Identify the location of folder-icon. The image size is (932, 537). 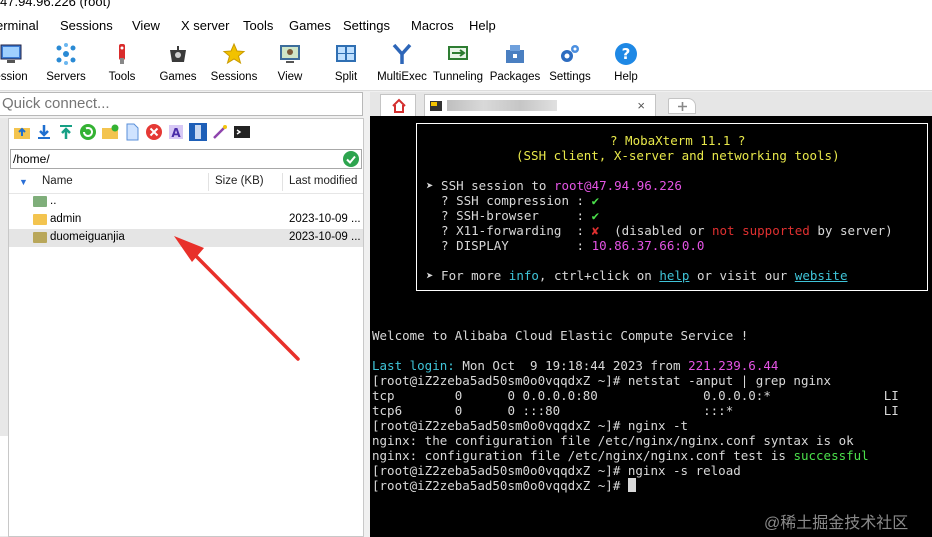
(40, 237).